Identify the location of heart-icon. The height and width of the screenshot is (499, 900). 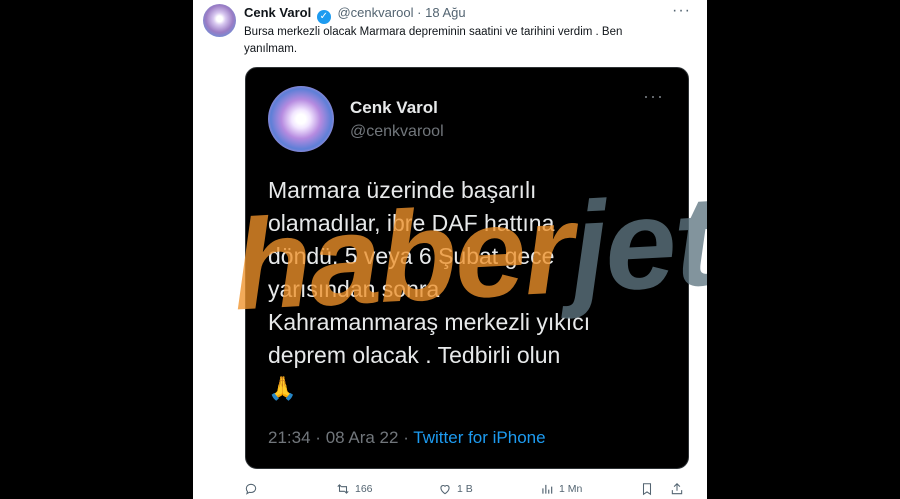
(445, 490).